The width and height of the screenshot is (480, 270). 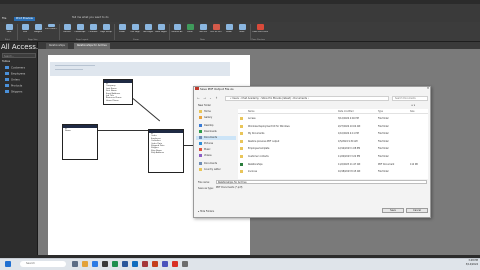 I want to click on chevron-down-icon: ⌄, so click(x=210, y=98).